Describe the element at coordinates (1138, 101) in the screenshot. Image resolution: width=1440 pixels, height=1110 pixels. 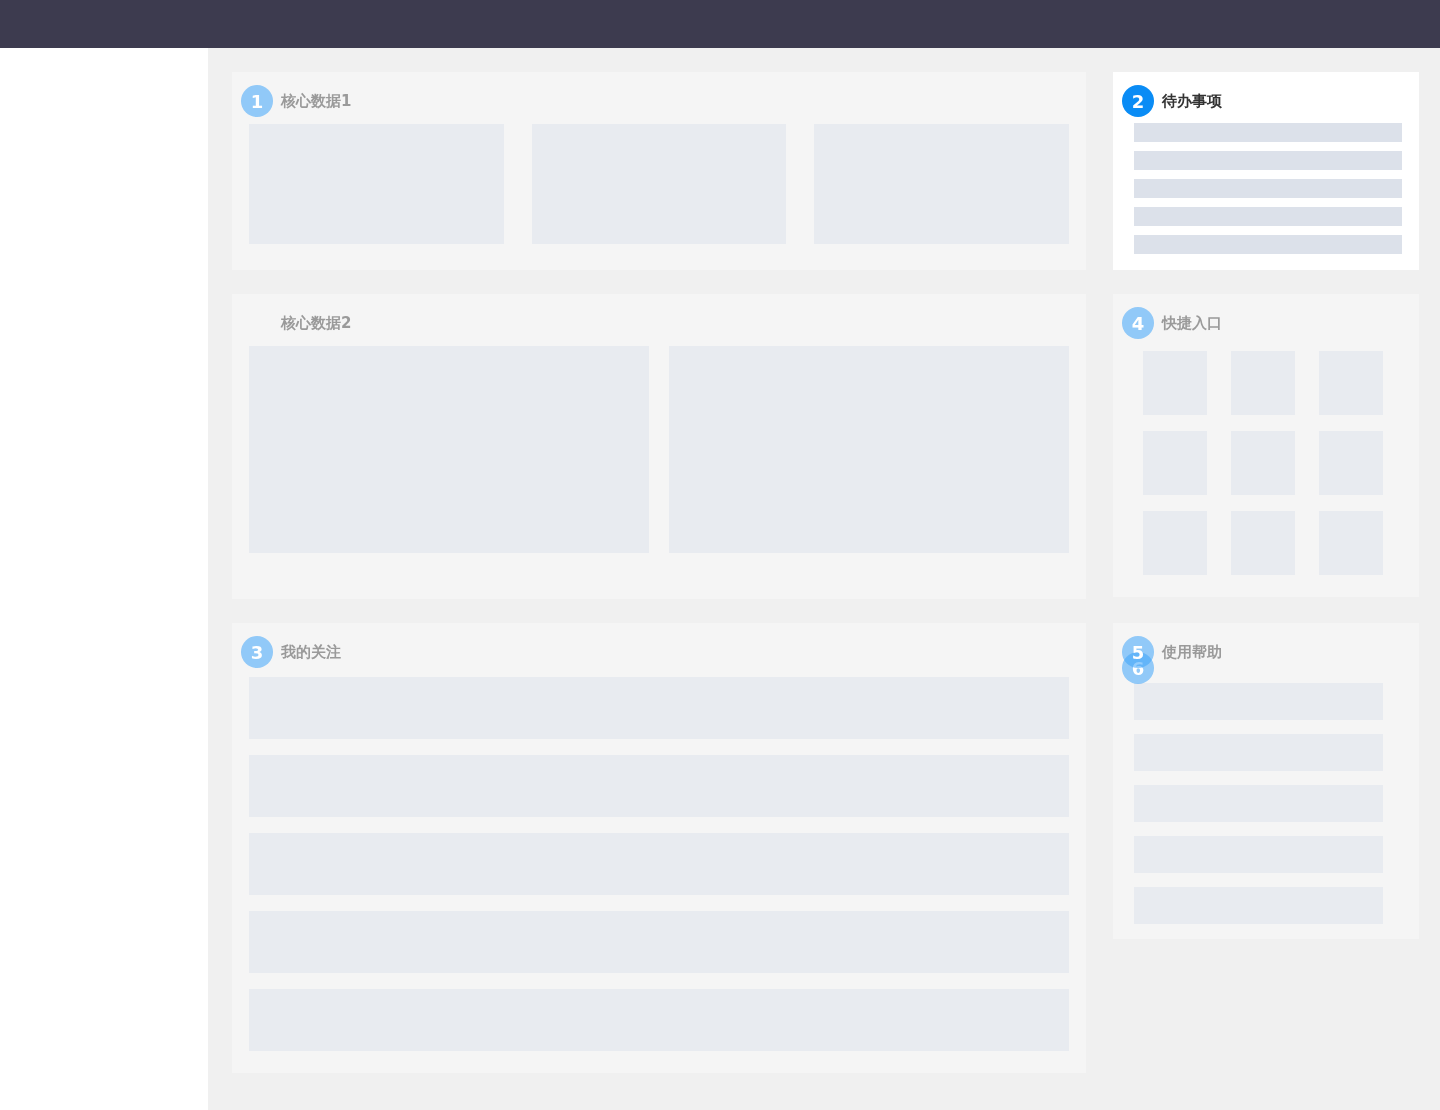
I see `step-badge: 2` at that location.